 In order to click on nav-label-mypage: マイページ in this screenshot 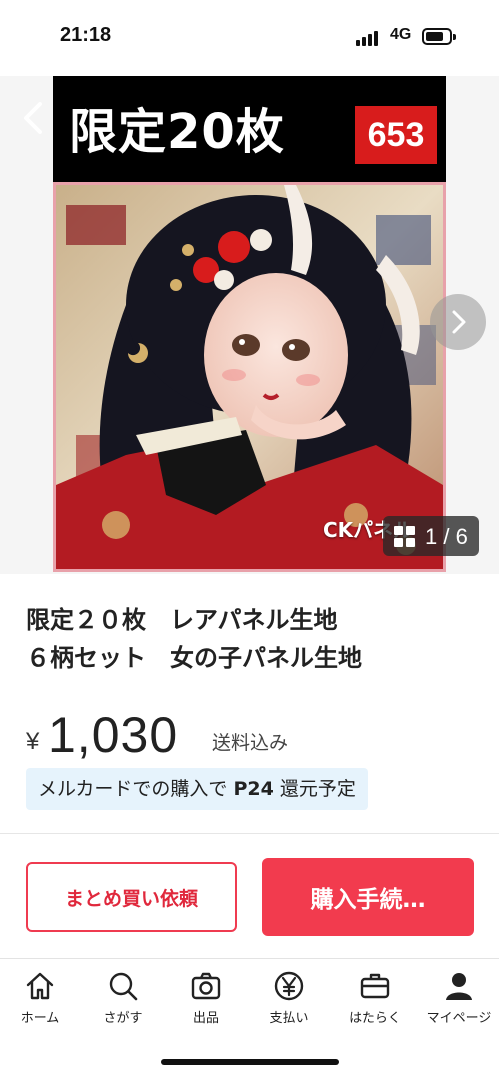, I will do `click(459, 1018)`.